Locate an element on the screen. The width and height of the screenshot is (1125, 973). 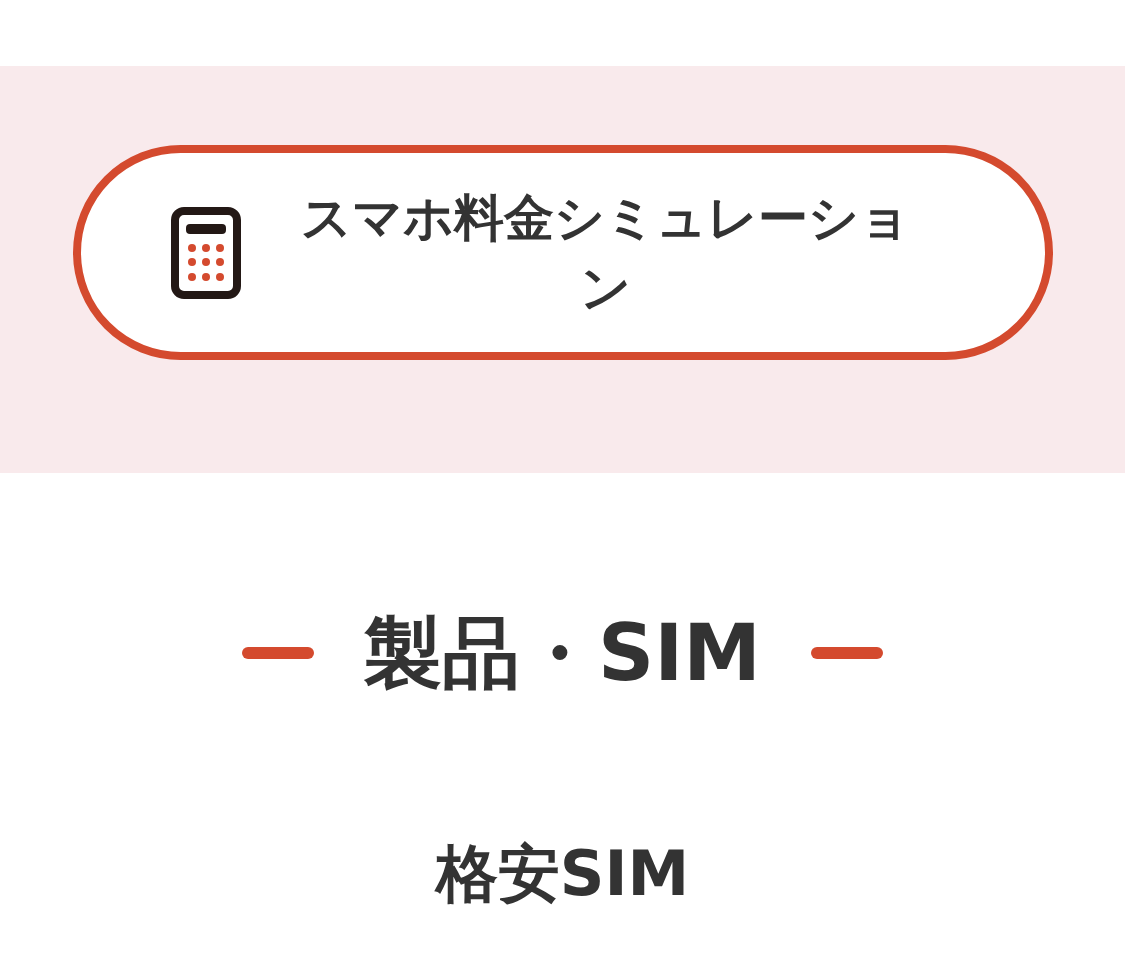
category-link: 格安SIM is located at coordinates (562, 874).